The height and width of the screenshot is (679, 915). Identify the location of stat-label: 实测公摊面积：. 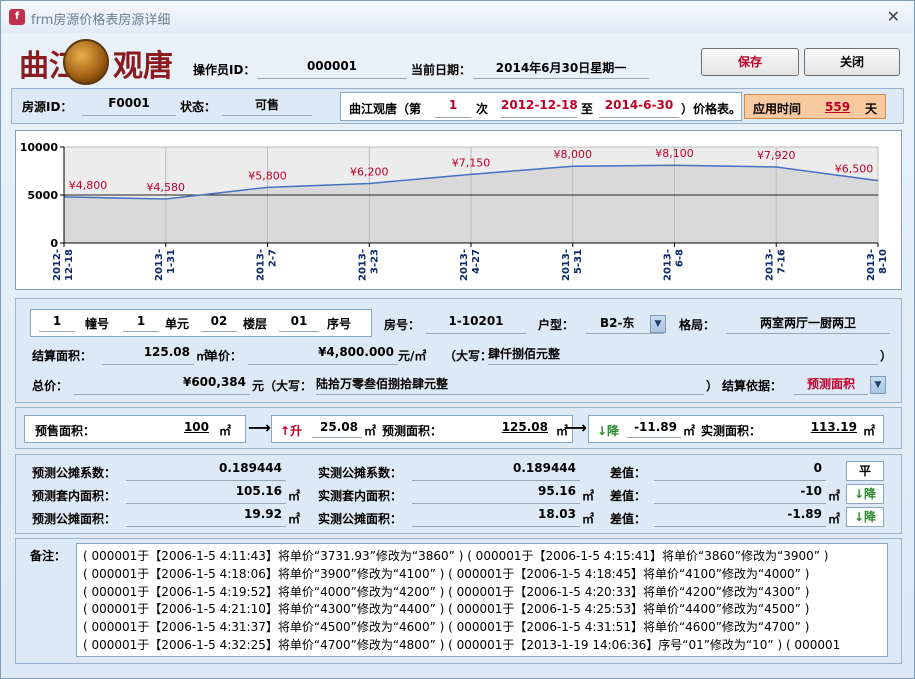
(360, 519).